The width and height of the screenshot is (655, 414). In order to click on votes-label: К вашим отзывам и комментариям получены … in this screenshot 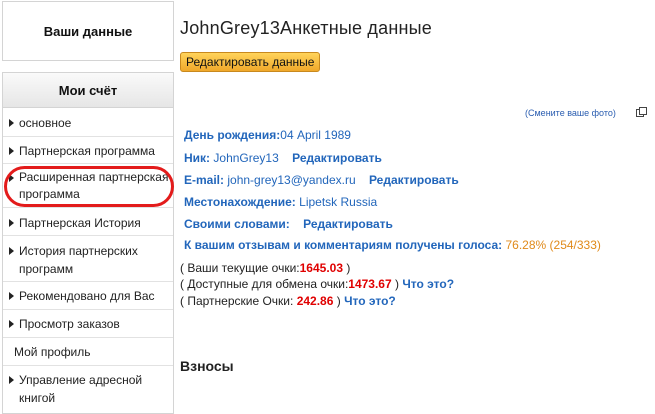, I will do `click(343, 245)`.